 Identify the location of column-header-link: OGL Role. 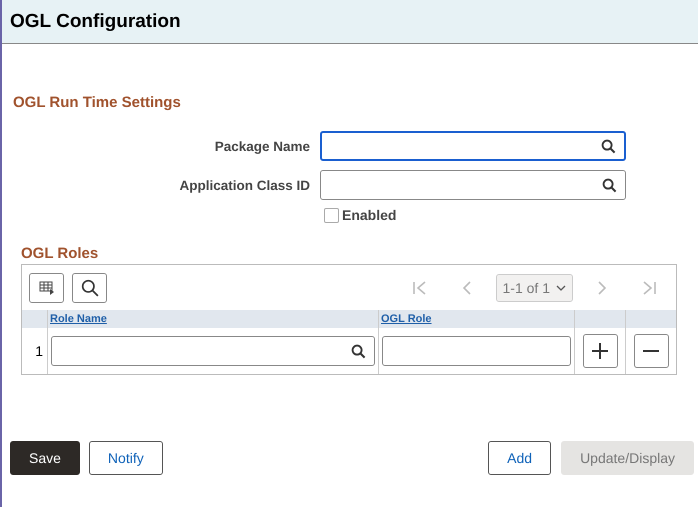
(406, 319).